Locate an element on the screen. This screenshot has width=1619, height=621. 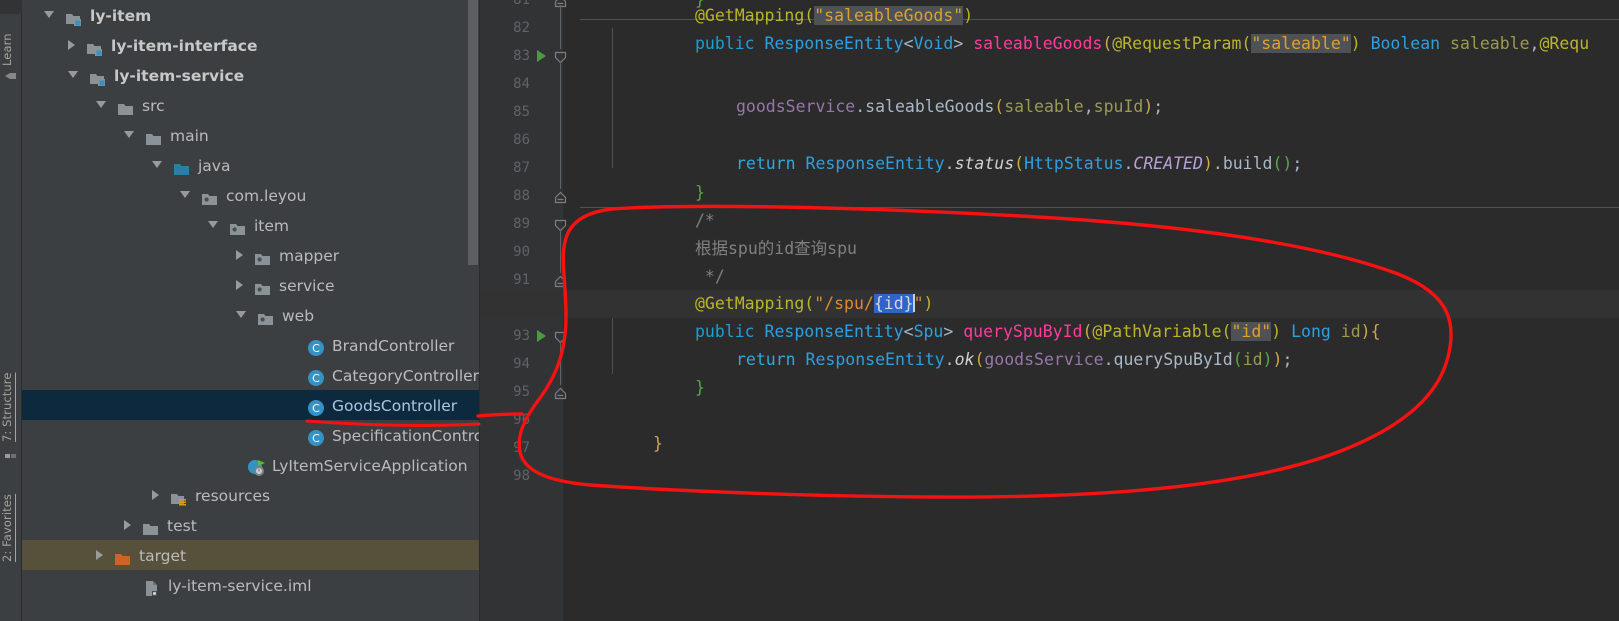
excluded-folder-icon is located at coordinates (123, 556).